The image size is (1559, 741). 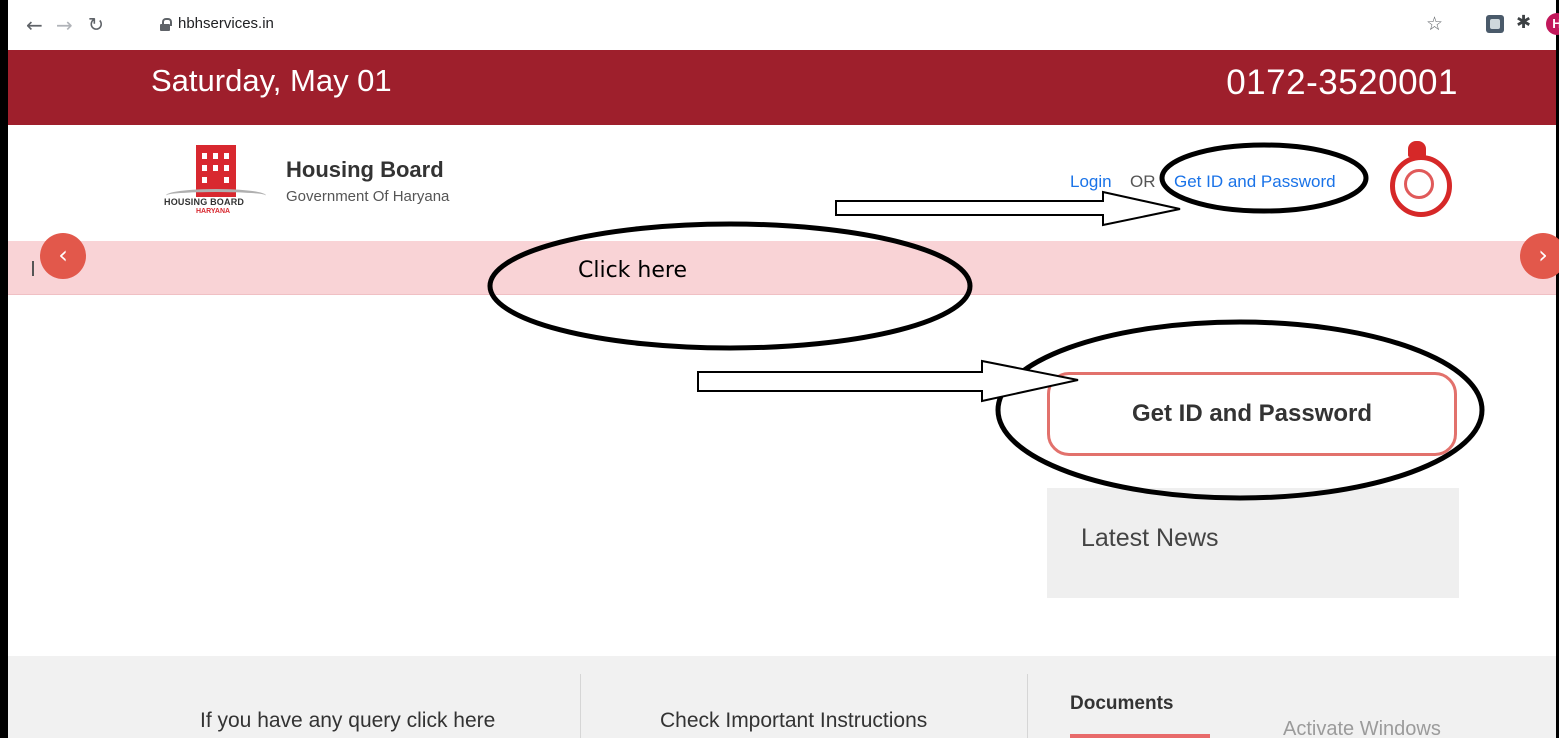 I want to click on callout-text: Click here, so click(x=632, y=270).